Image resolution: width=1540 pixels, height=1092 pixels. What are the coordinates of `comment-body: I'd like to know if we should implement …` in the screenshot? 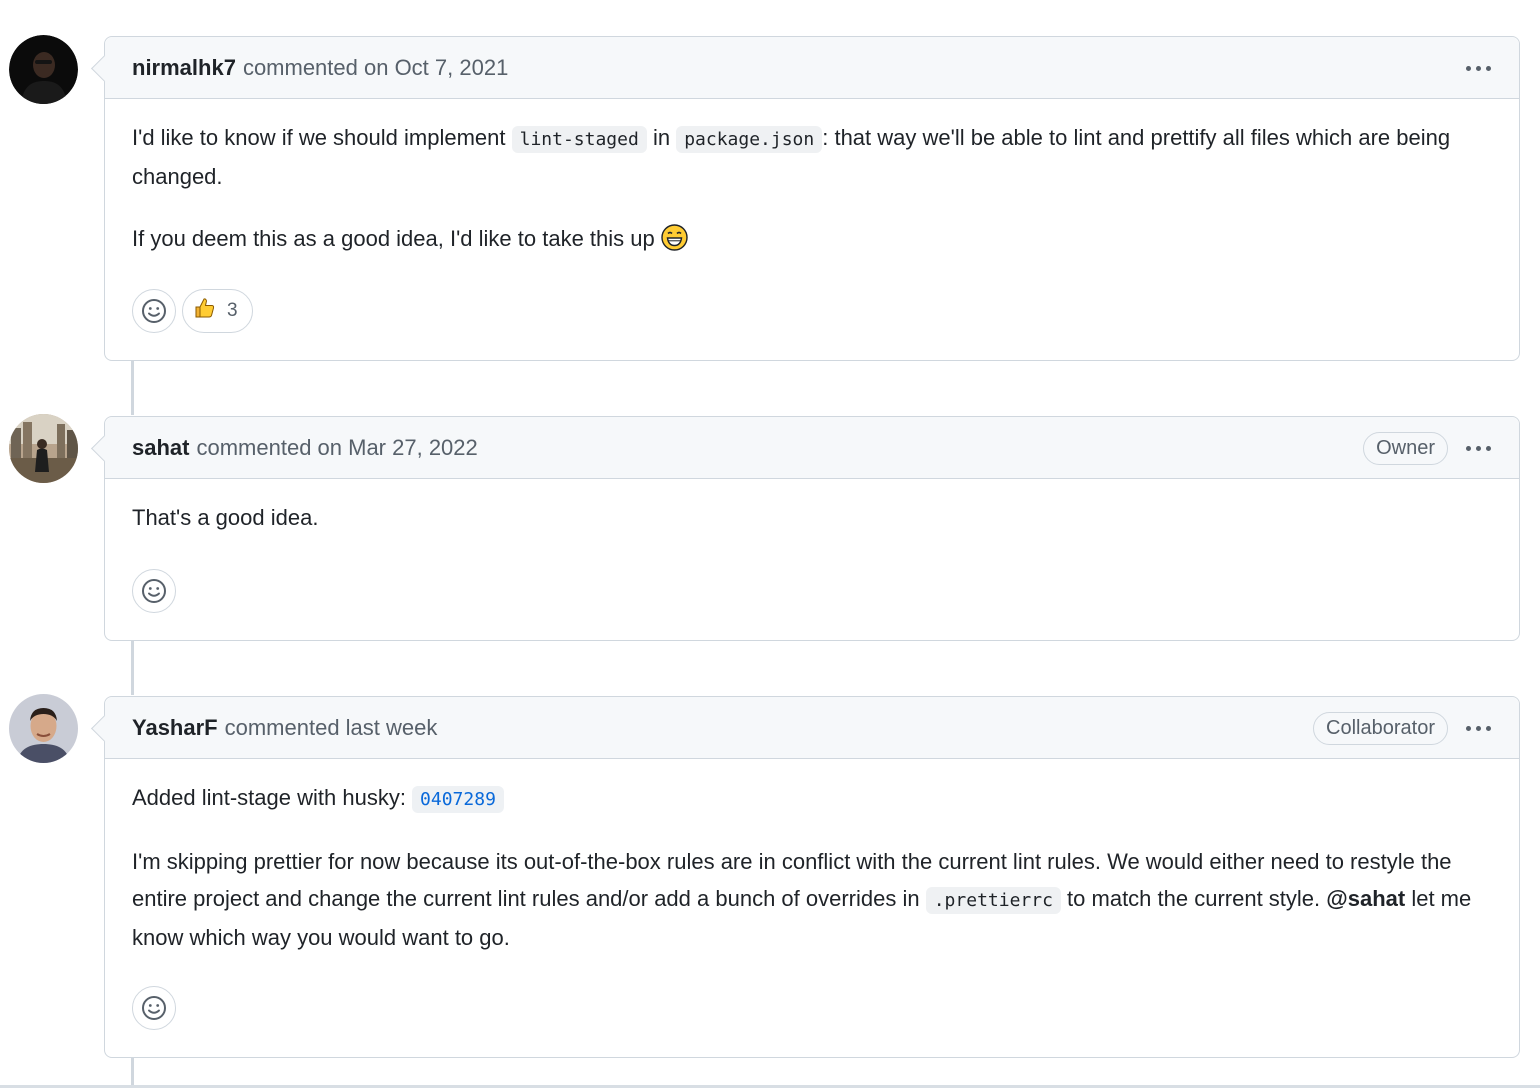 It's located at (812, 180).